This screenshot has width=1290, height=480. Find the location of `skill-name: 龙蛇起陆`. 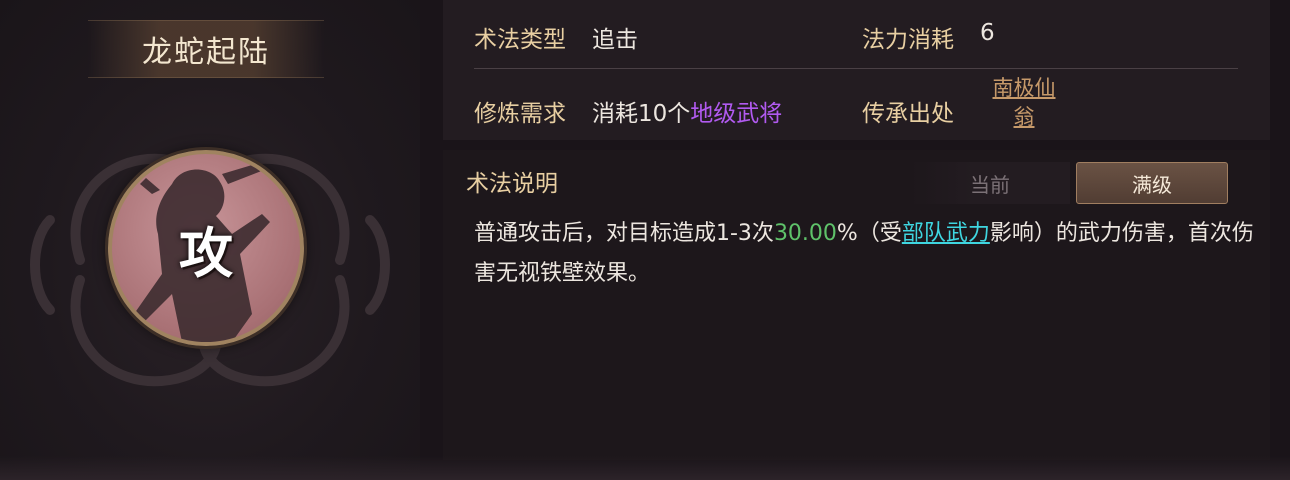

skill-name: 龙蛇起陆 is located at coordinates (206, 52).